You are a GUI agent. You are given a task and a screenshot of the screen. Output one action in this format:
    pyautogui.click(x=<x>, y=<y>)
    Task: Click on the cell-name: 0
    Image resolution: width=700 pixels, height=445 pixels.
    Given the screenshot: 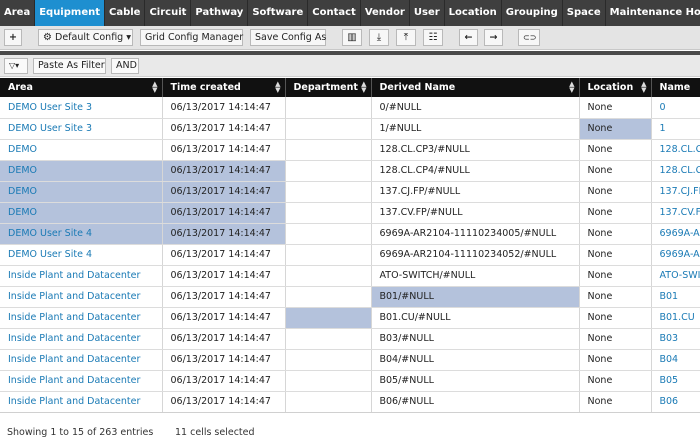 What is the action you would take?
    pyautogui.click(x=675, y=108)
    